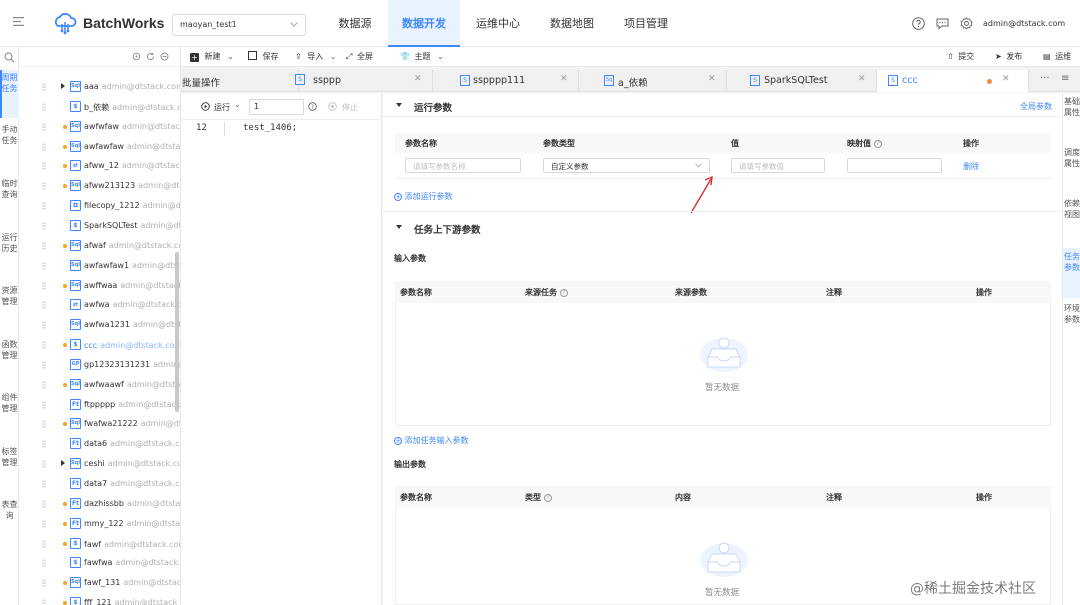 This screenshot has width=1080, height=605. What do you see at coordinates (99, 504) in the screenshot?
I see `tree-item-dazhissbb: Ftdazhissbbadmin@dtstack.` at bounding box center [99, 504].